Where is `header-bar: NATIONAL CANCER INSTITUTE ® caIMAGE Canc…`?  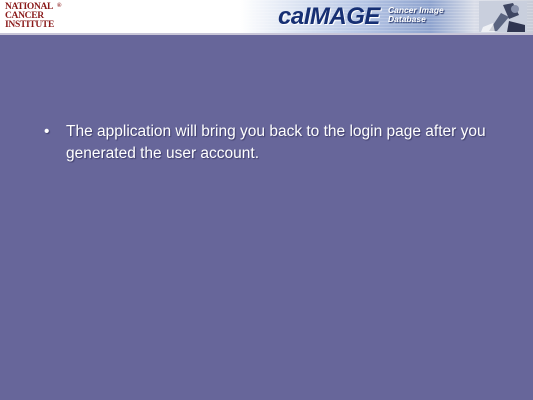 header-bar: NATIONAL CANCER INSTITUTE ® caIMAGE Canc… is located at coordinates (266, 17).